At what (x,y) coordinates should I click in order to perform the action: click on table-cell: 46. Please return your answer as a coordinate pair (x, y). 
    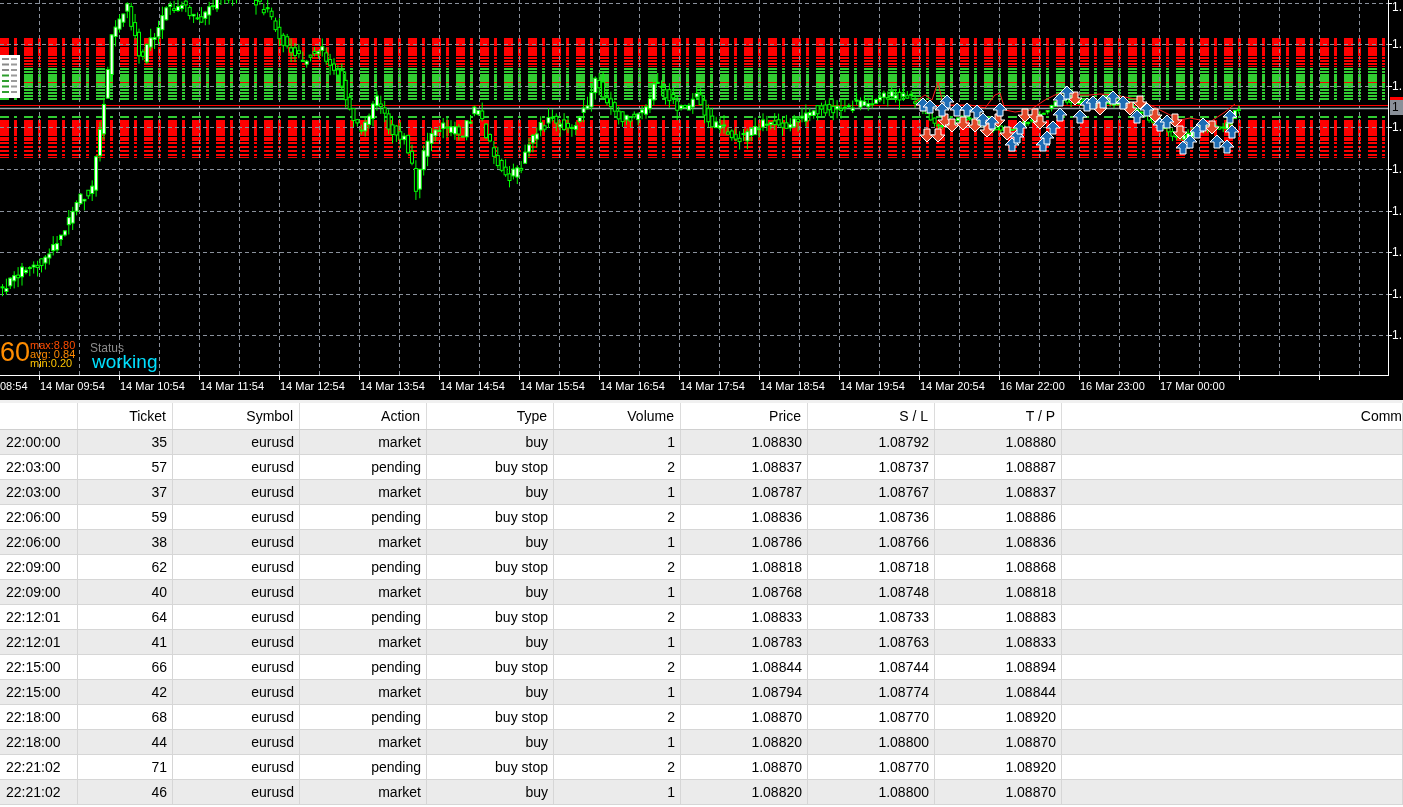
    Looking at the image, I should click on (125, 792).